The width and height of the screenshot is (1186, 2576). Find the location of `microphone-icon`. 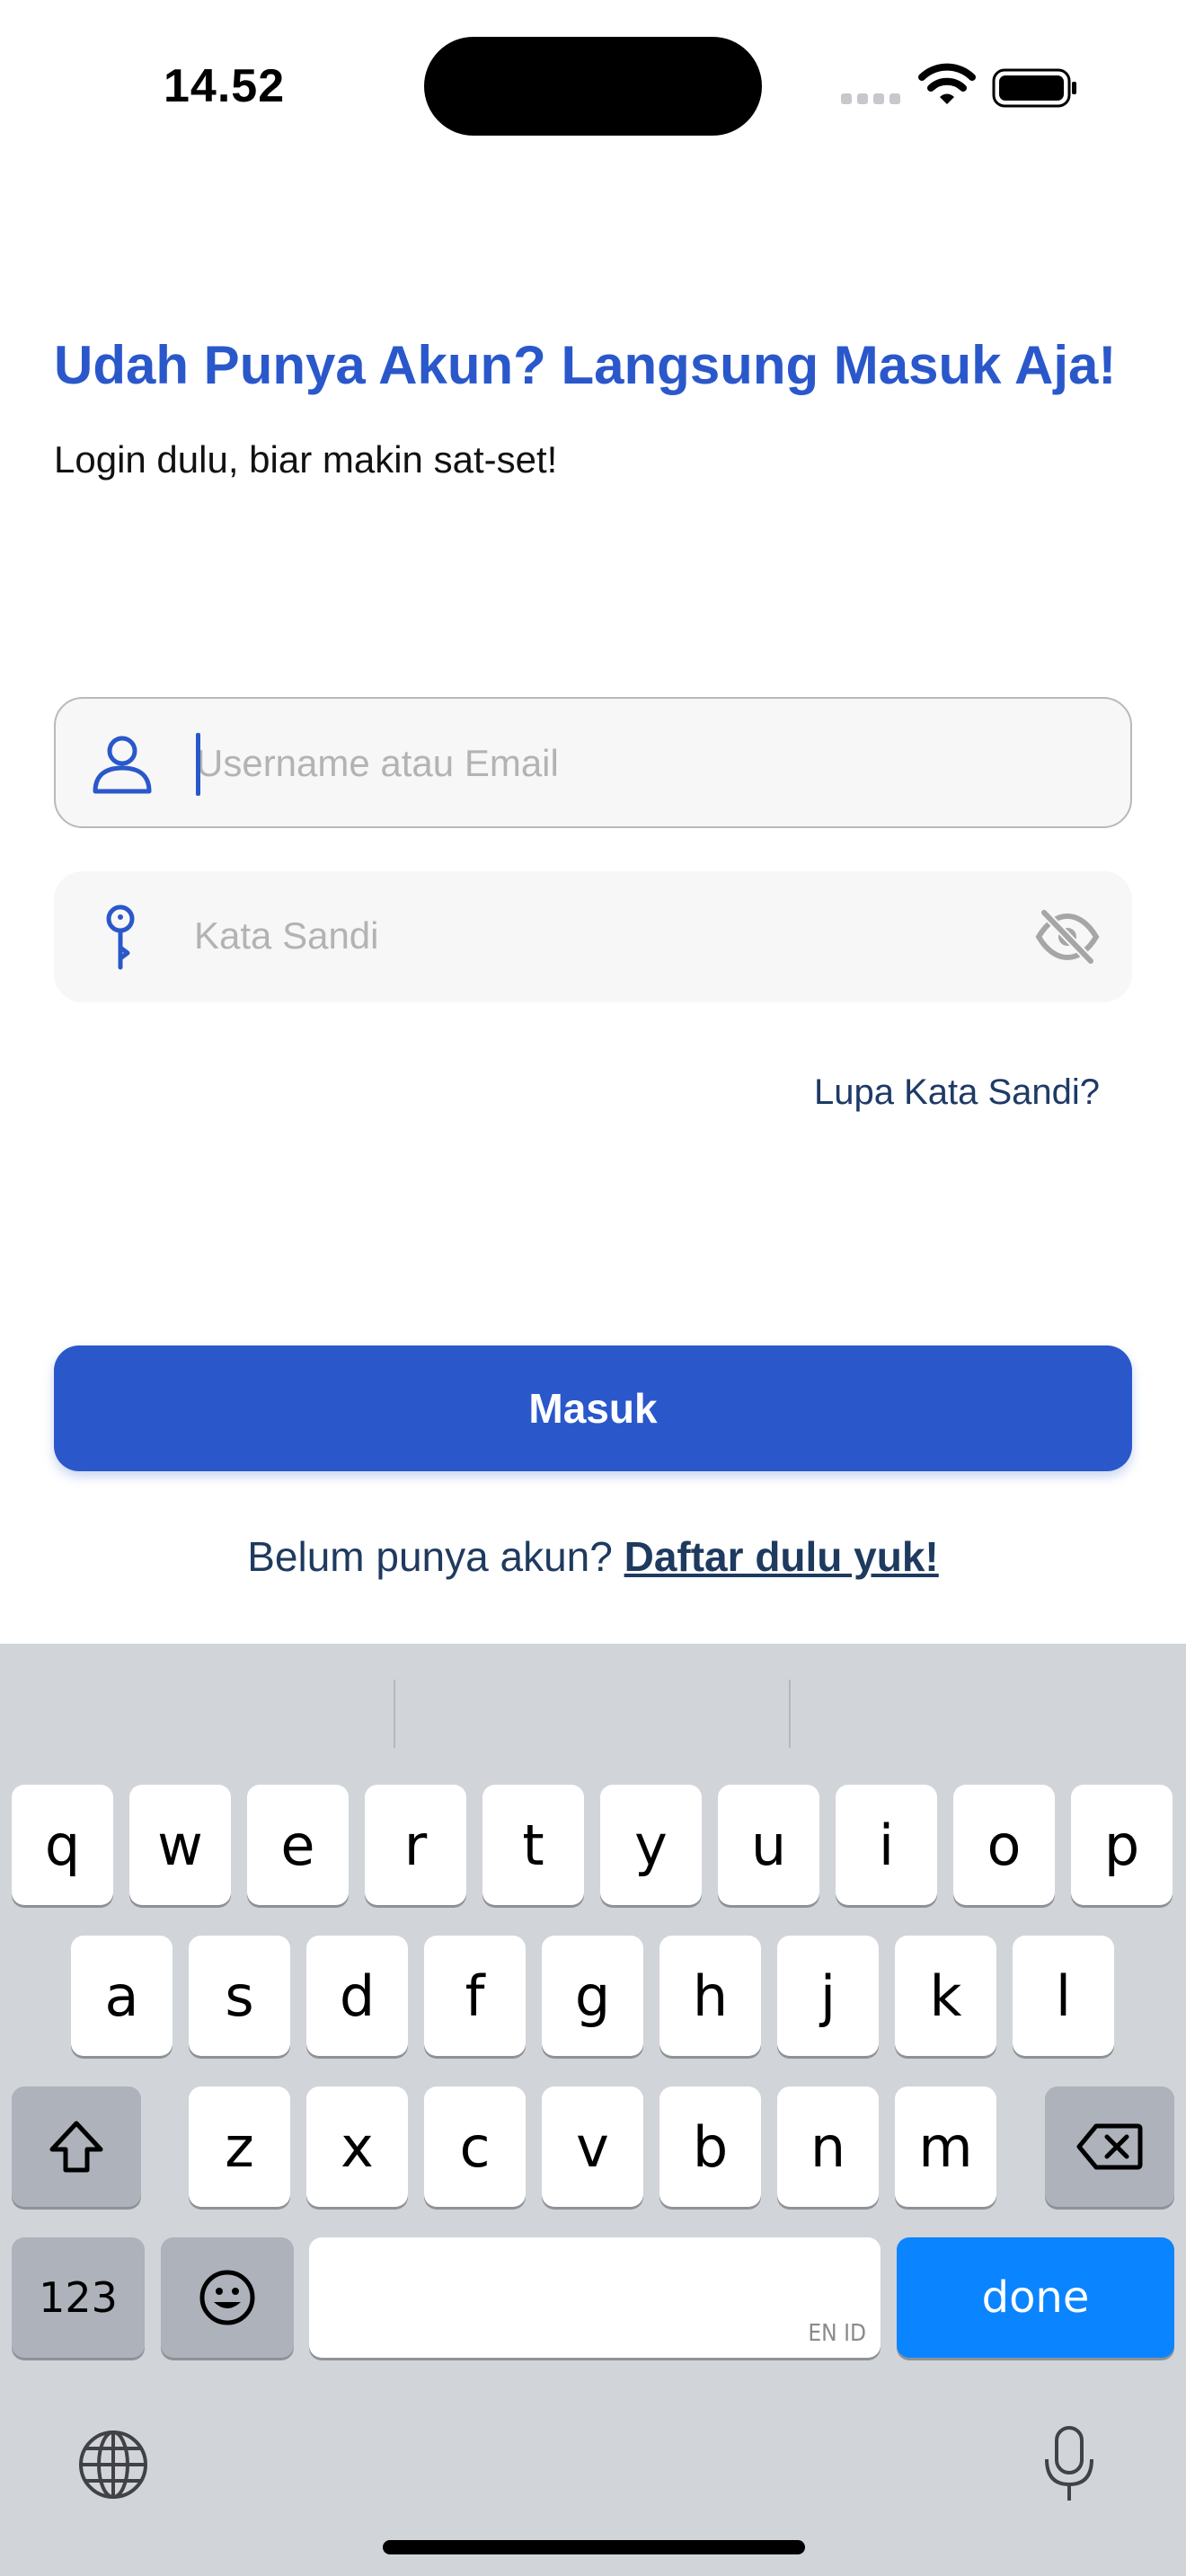

microphone-icon is located at coordinates (1069, 2464).